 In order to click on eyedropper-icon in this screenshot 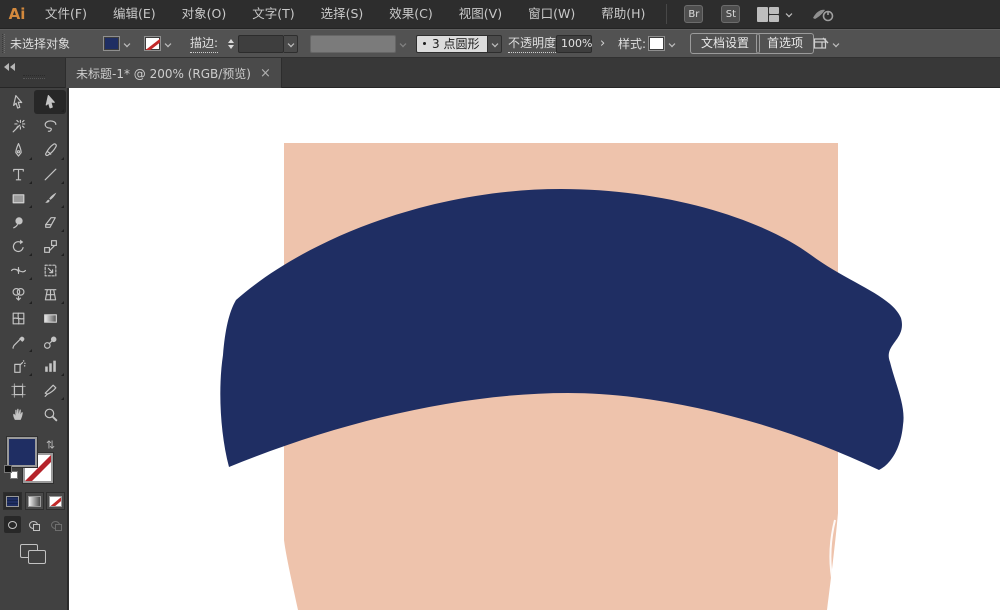, I will do `click(17, 342)`.